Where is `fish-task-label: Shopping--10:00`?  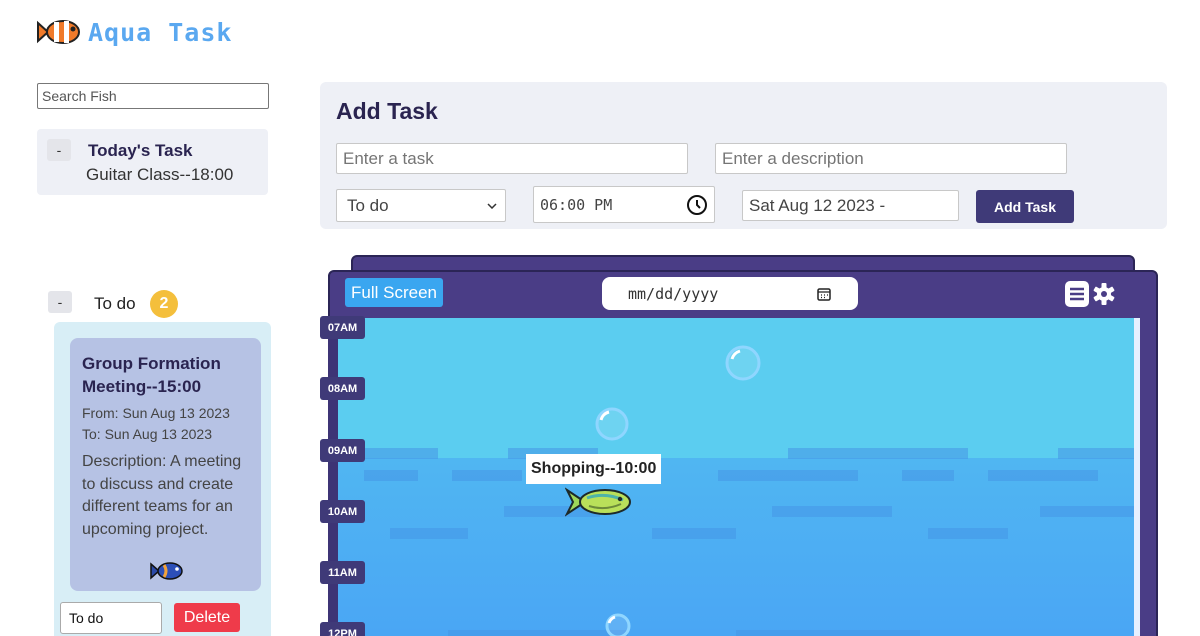 fish-task-label: Shopping--10:00 is located at coordinates (594, 469).